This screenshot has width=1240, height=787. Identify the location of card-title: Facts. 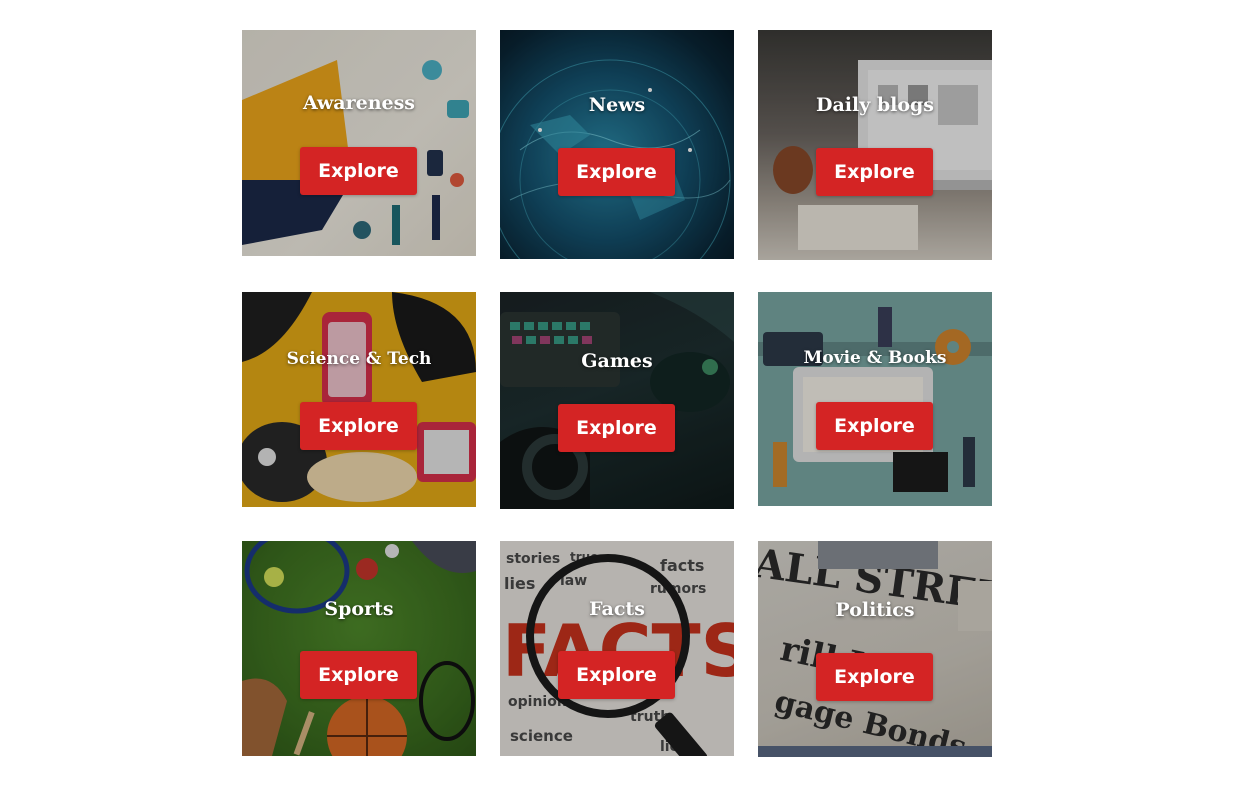
(617, 609).